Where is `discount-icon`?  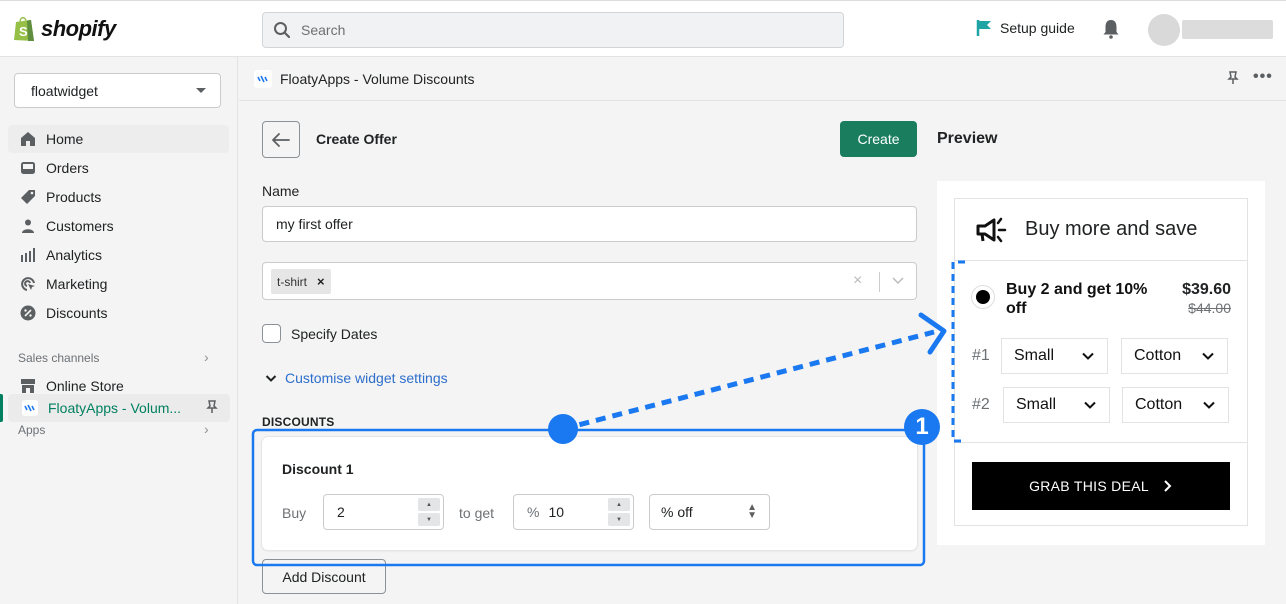
discount-icon is located at coordinates (28, 313).